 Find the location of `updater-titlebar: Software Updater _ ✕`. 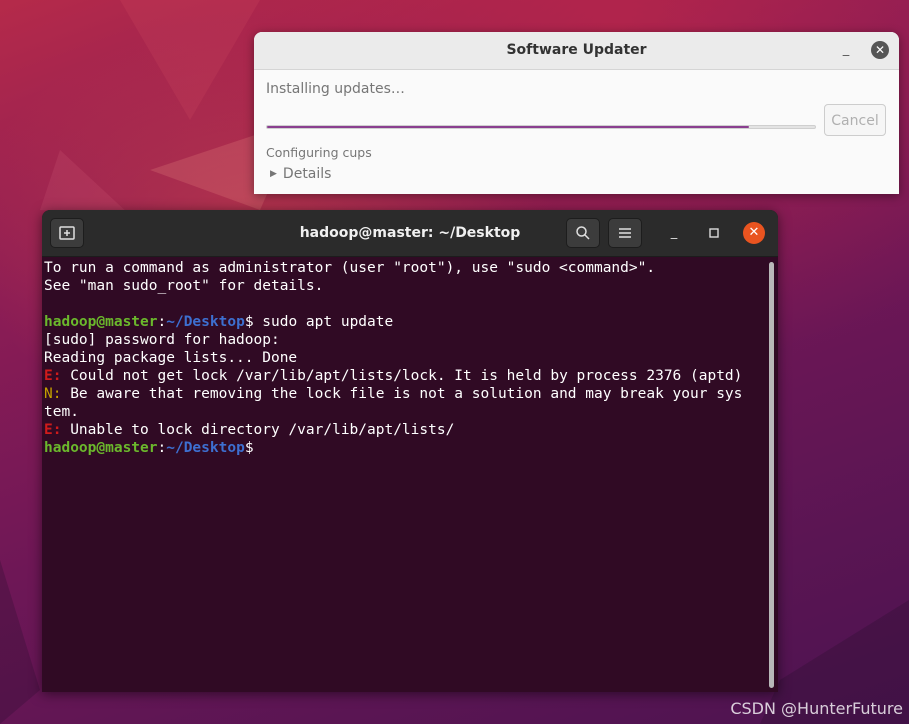

updater-titlebar: Software Updater _ ✕ is located at coordinates (576, 51).